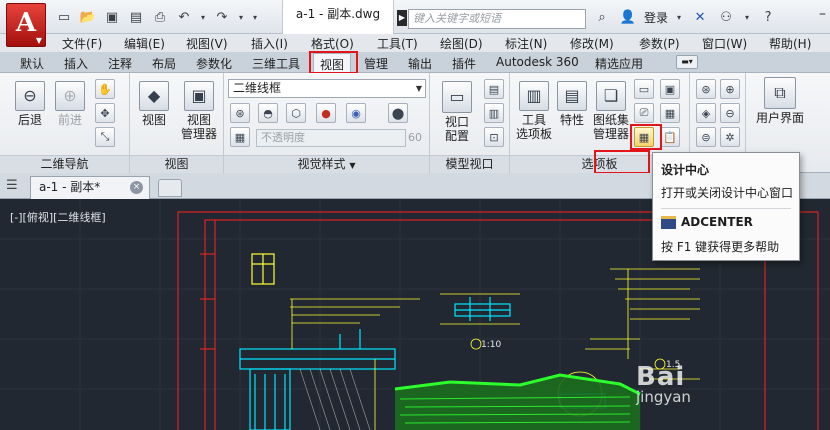 This screenshot has height=430, width=830. Describe the element at coordinates (241, 17) in the screenshot. I see `redo-dropdown-icon: ▾` at that location.